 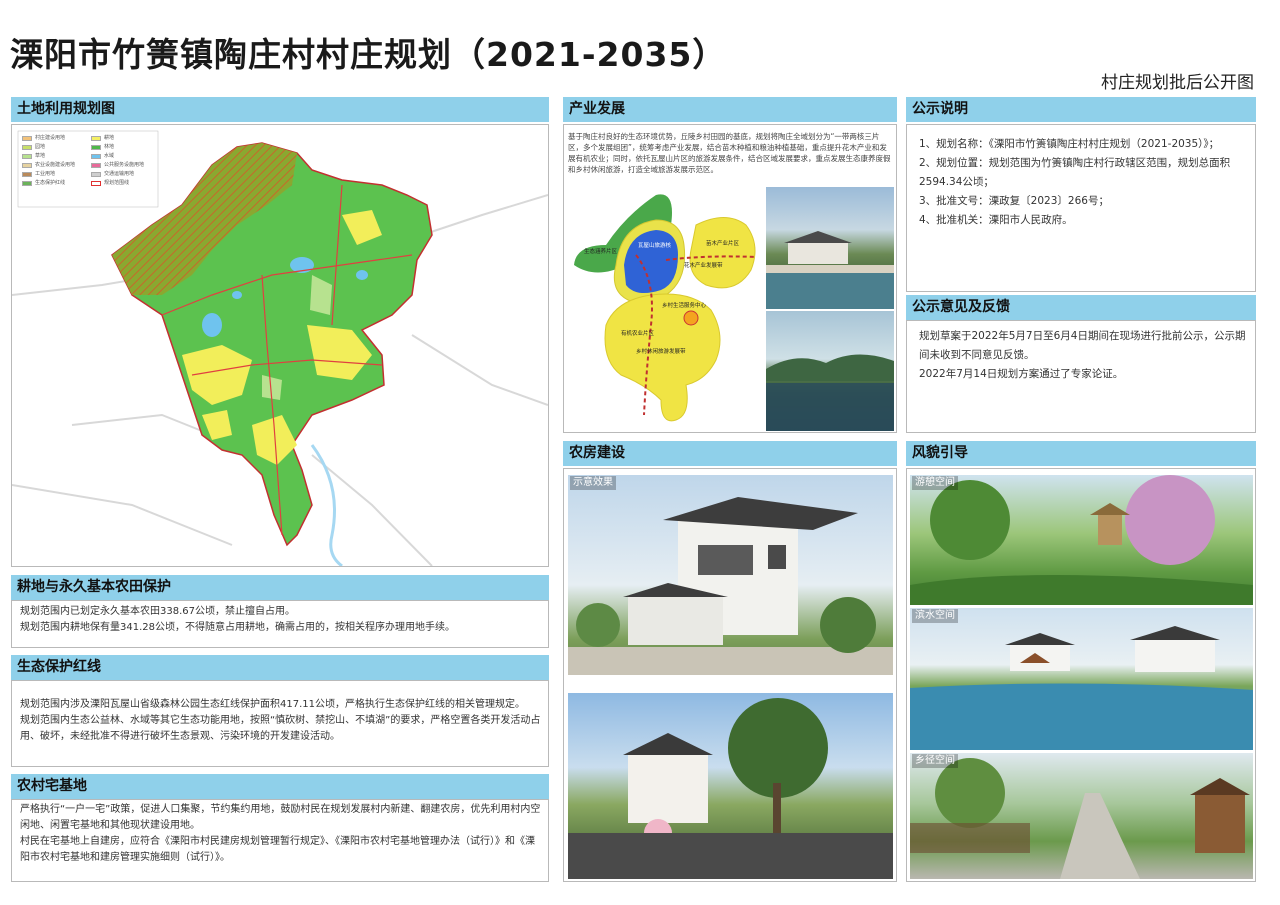 What do you see at coordinates (730, 453) in the screenshot?
I see `housing-heading: 农房建设` at bounding box center [730, 453].